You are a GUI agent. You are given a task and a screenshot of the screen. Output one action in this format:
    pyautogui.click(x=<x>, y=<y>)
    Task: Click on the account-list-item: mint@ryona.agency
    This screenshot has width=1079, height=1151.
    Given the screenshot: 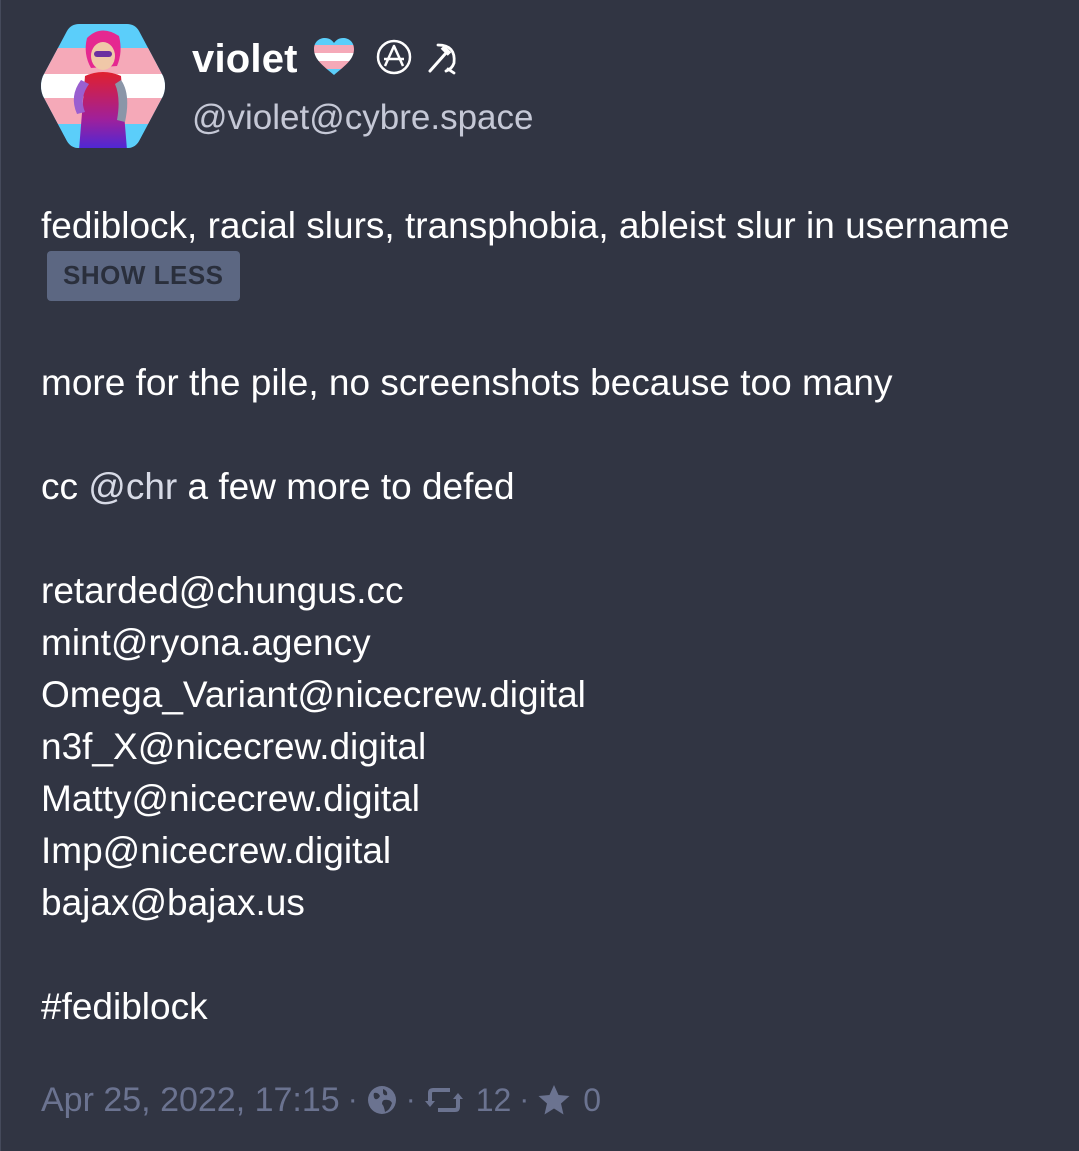 What is the action you would take?
    pyautogui.click(x=206, y=643)
    